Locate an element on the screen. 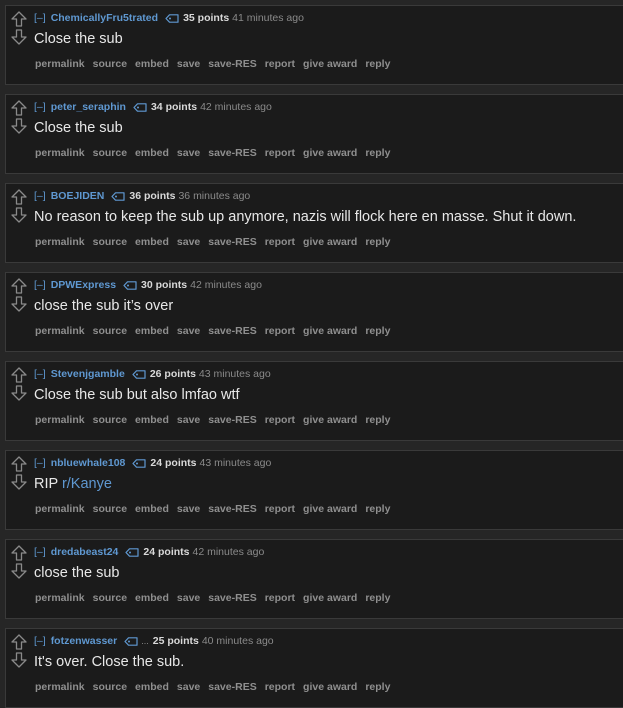  subreddit-link: r/Kanye is located at coordinates (87, 484).